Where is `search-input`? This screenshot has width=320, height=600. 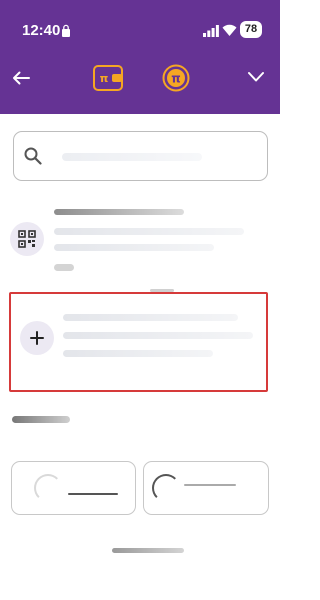 search-input is located at coordinates (152, 156).